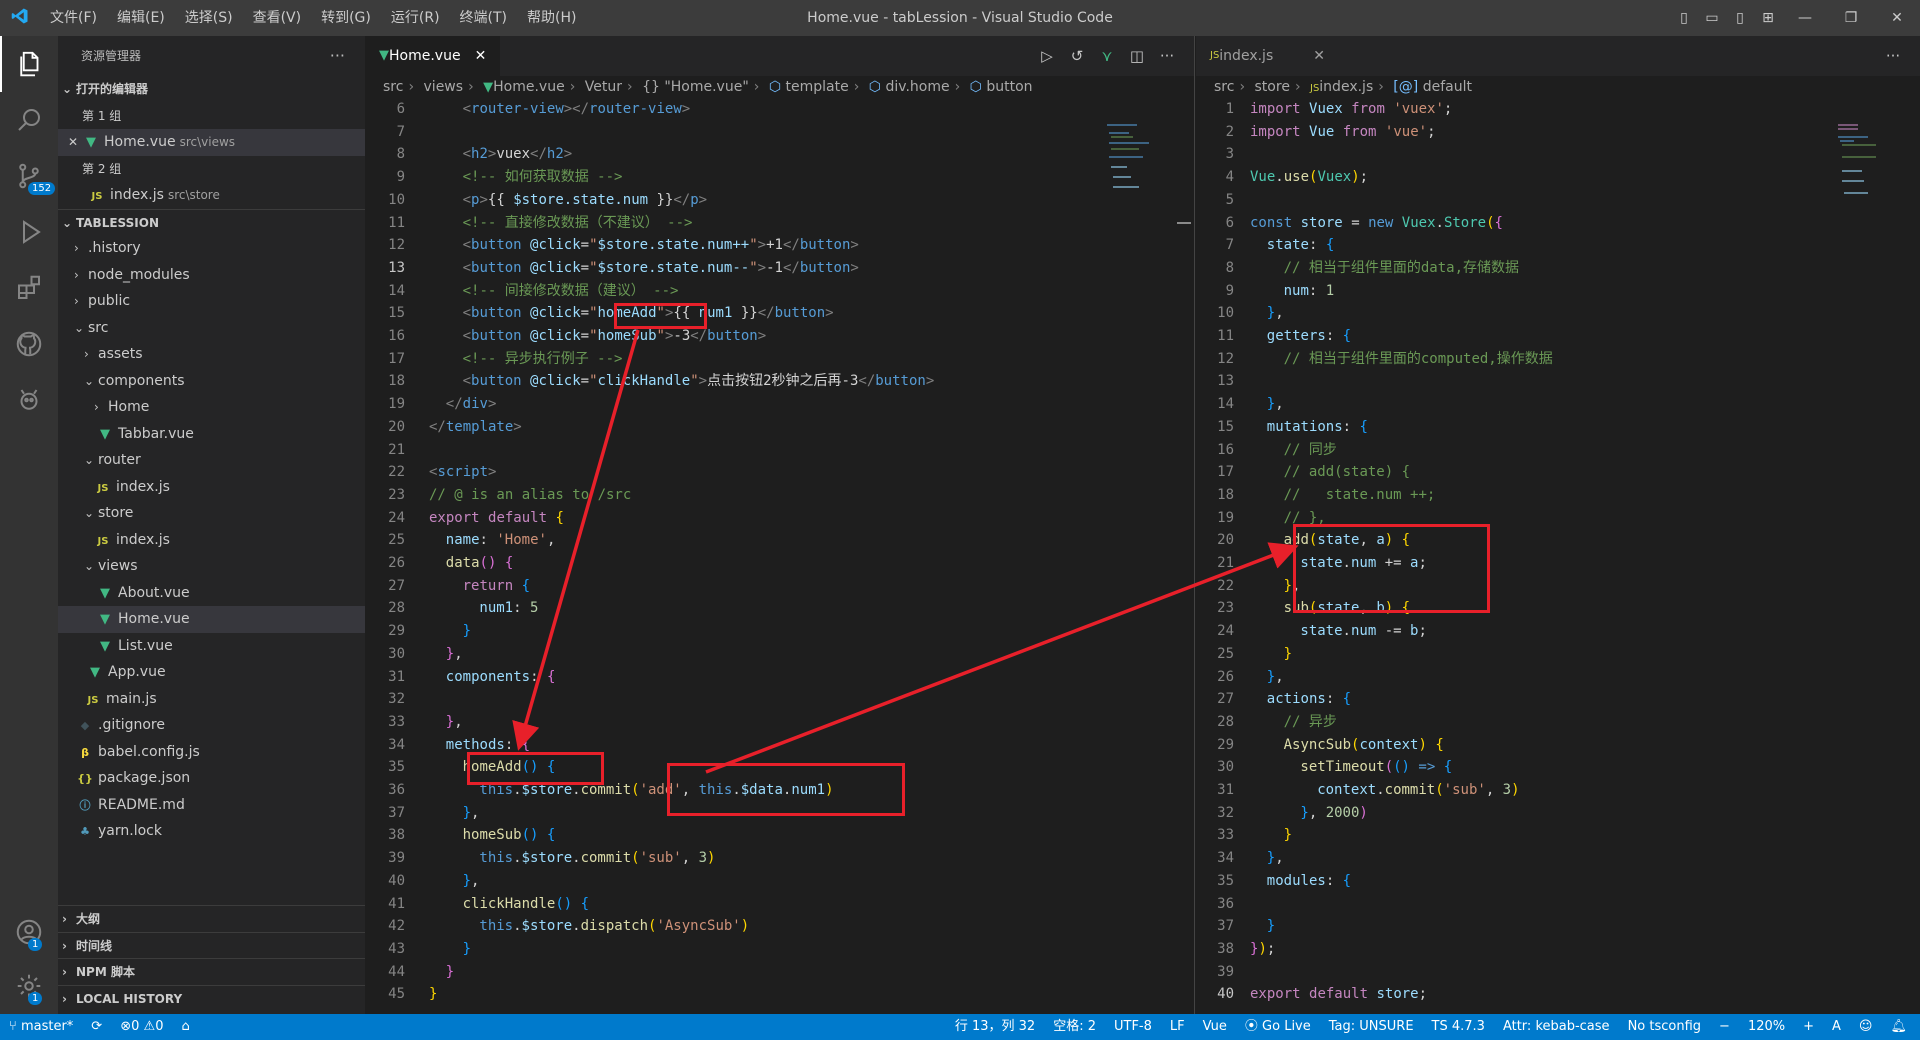 This screenshot has width=1920, height=1040. I want to click on crumb: div.home, so click(917, 87).